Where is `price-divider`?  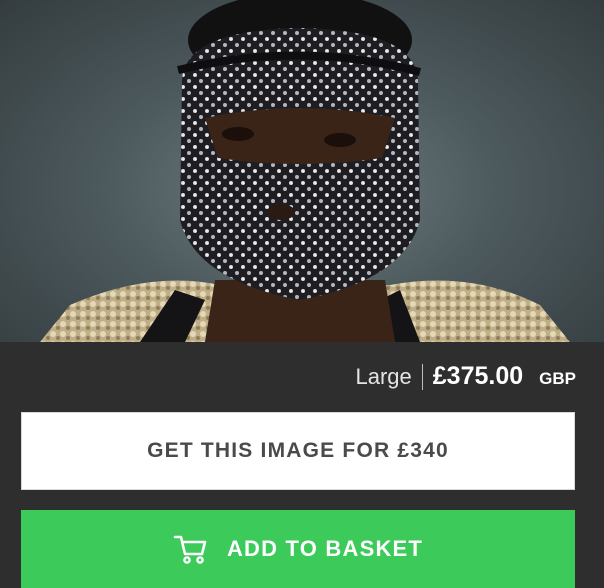
price-divider is located at coordinates (422, 376).